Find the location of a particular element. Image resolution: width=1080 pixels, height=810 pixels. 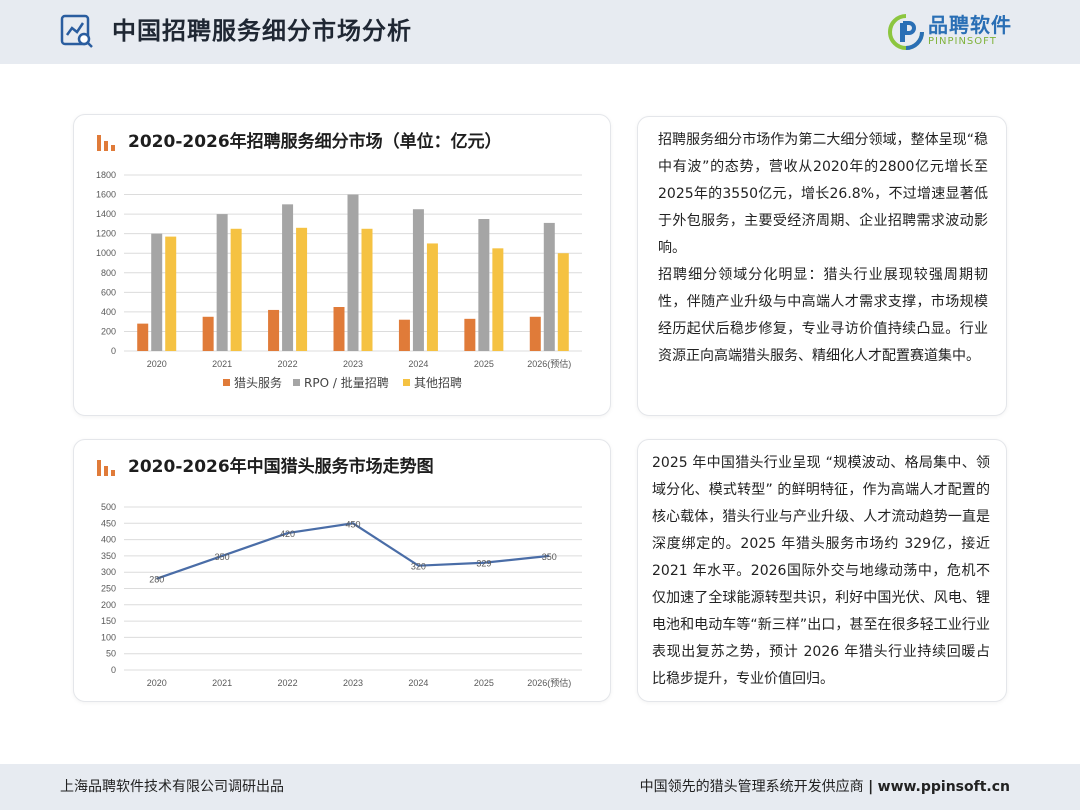

header-bar: 中国招聘服务细分市场分析 品聘软件 PINPINSOFT is located at coordinates (540, 32).